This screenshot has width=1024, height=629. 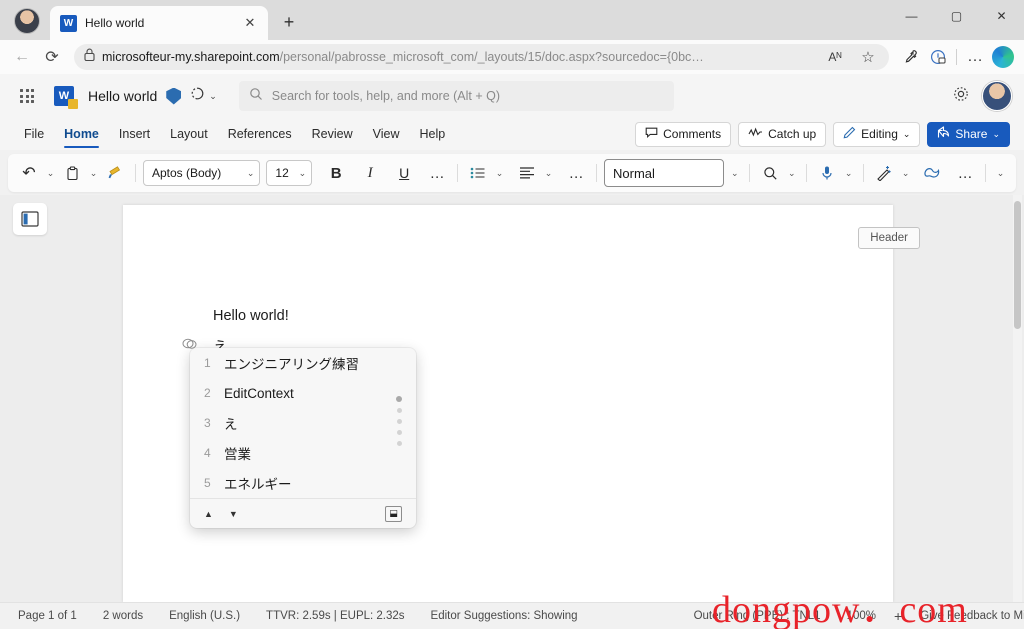 I want to click on paragraph-style-select: Normal, so click(x=664, y=173).